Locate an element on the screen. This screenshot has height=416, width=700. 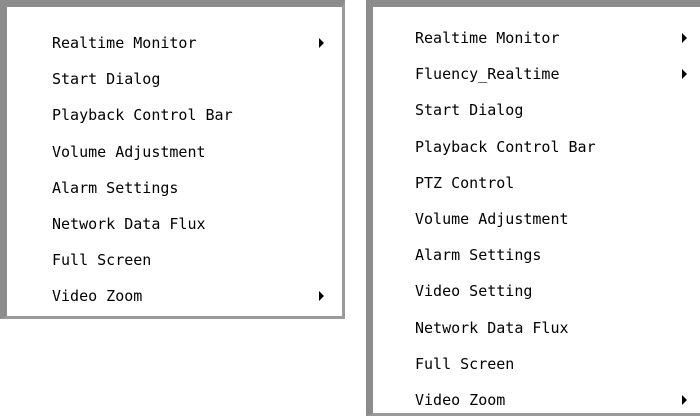
menu-item-label: PTZ Control is located at coordinates (465, 182).